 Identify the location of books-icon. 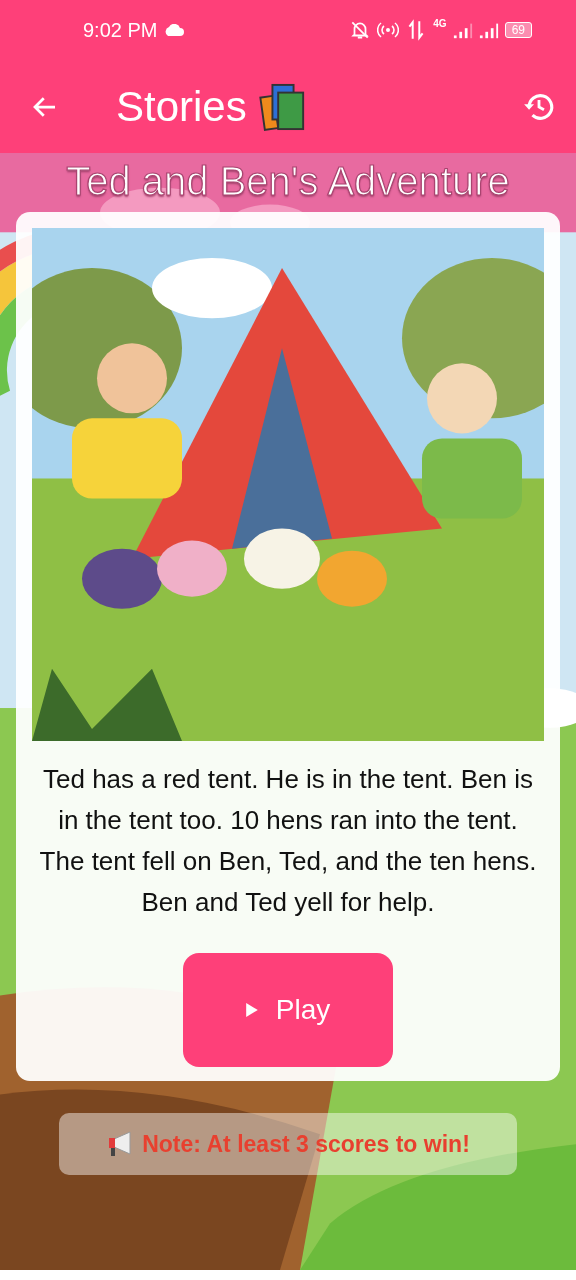
(282, 106).